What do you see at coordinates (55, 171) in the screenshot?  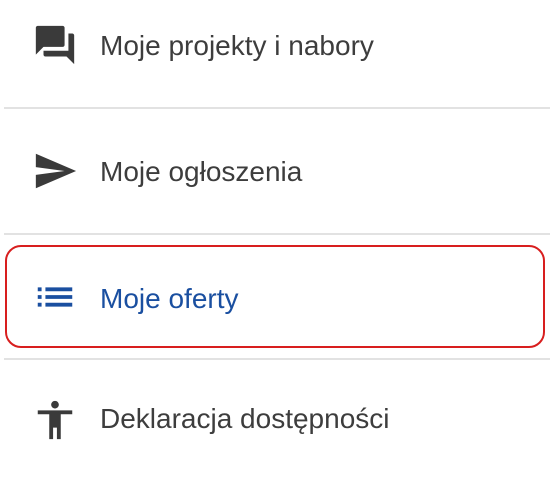 I see `send-icon` at bounding box center [55, 171].